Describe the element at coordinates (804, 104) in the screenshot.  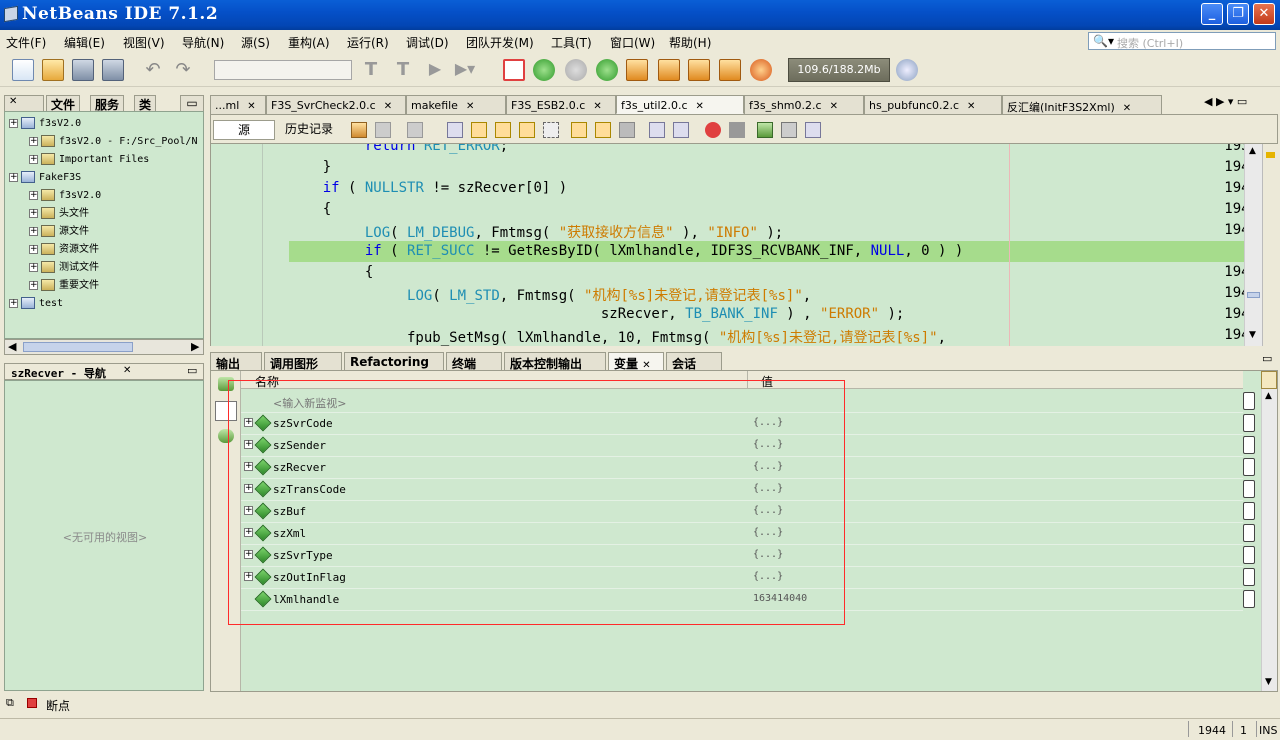
I see `editor-tab: f3s_shm0.2.c ✕` at that location.